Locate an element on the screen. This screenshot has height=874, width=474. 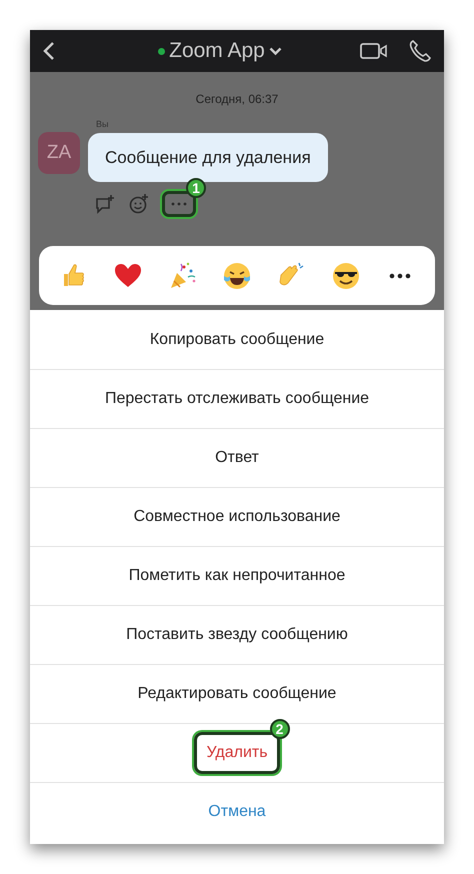
emoji-plus-button is located at coordinates (139, 204).